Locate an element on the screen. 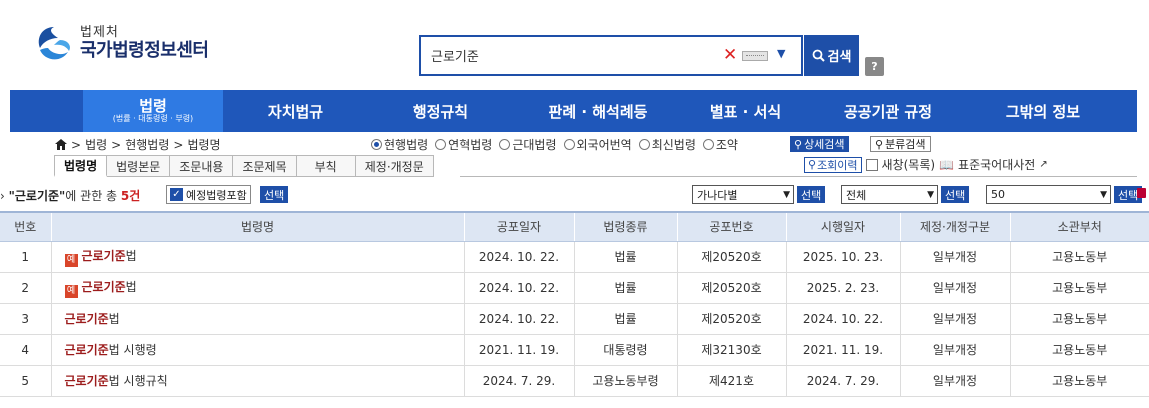 Image resolution: width=1149 pixels, height=408 pixels. help-button: ? is located at coordinates (874, 66).